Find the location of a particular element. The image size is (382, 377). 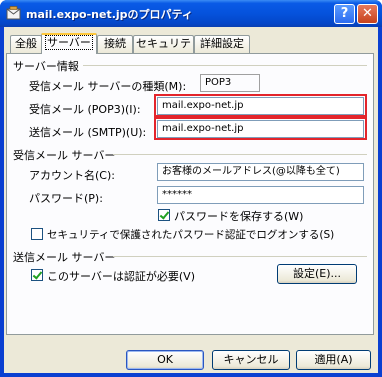

ok-button: OK is located at coordinates (165, 360).